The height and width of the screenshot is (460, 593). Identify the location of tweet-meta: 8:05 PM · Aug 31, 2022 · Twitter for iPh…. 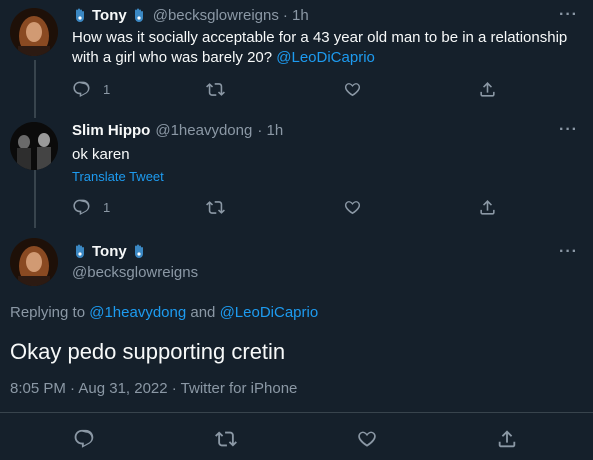
(153, 388).